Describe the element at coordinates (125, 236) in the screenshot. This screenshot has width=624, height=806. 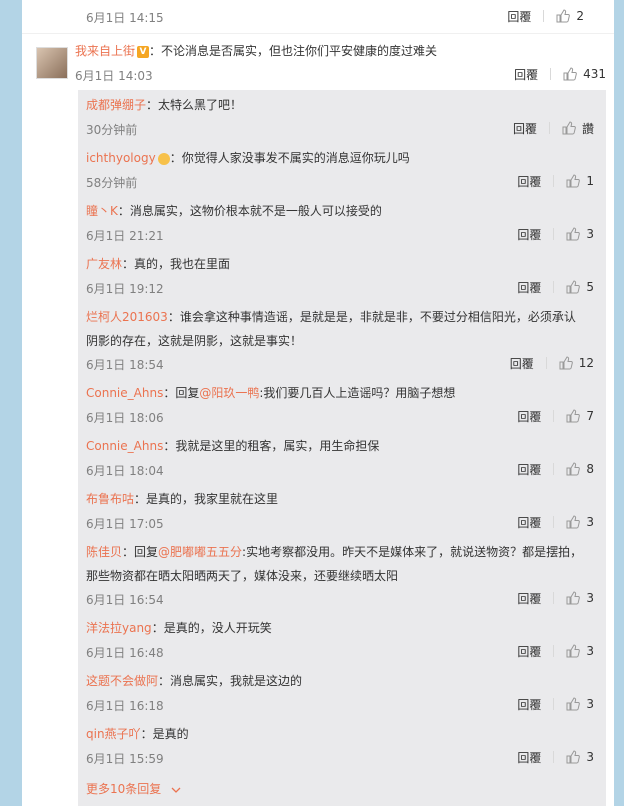
I see `reply-date: 6月1日 21:21` at that location.